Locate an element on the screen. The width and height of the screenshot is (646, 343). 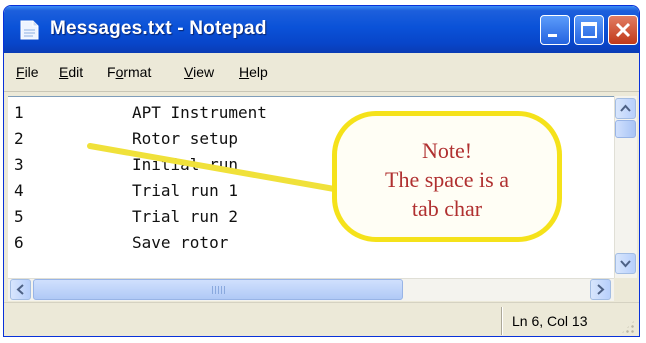
menu-help: Help is located at coordinates (253, 72).